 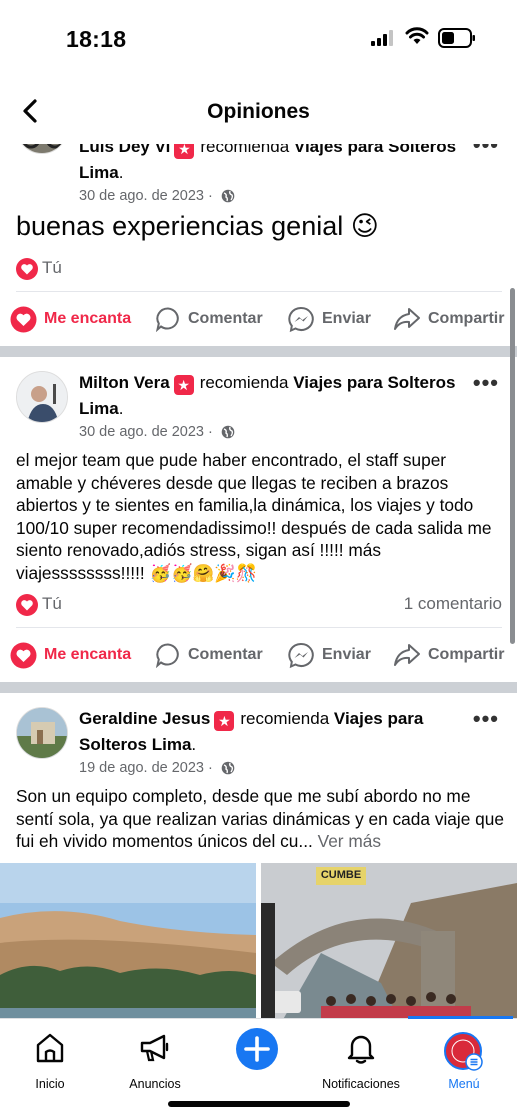 I want to click on review-text: buenas experiencias genial 😉, so click(x=197, y=226).